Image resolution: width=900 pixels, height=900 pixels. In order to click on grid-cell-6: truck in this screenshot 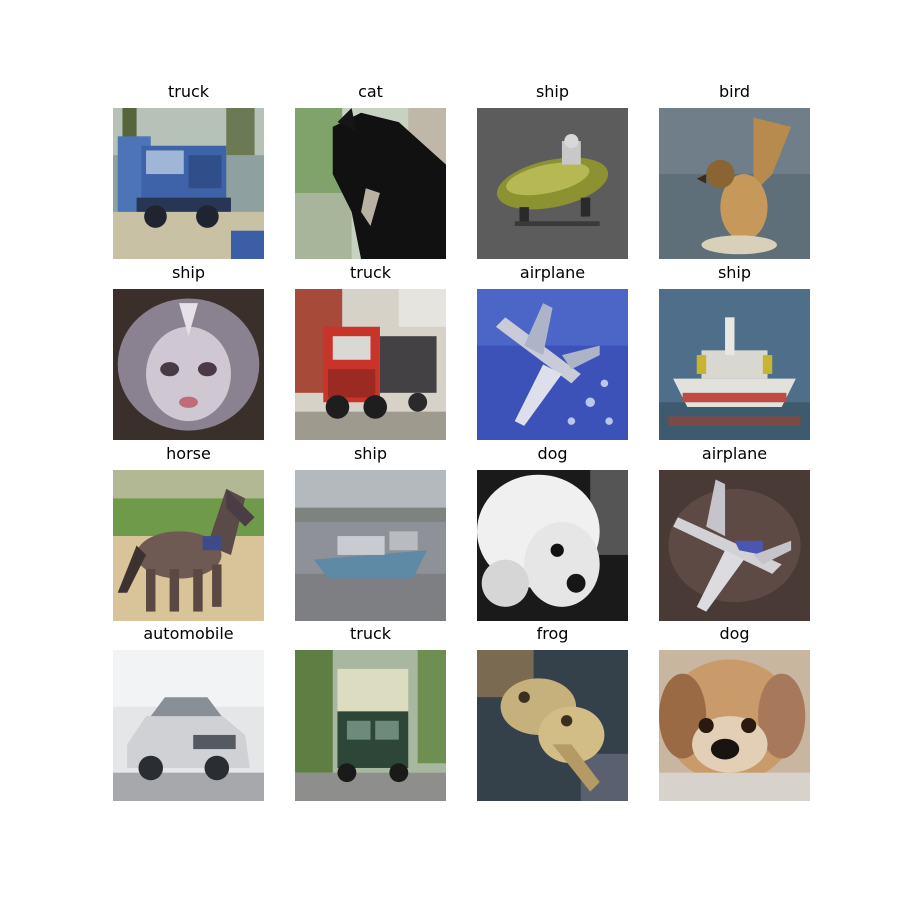, I will do `click(370, 351)`.